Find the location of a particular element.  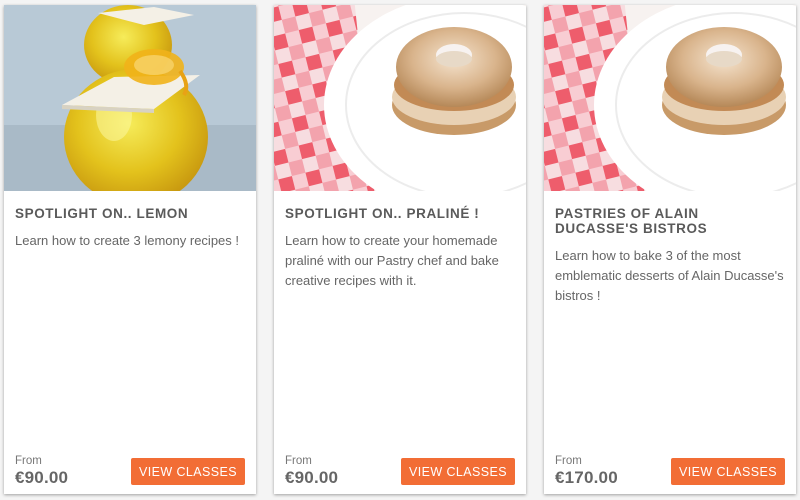

card-title: SPOTLIGHT ON.. PRALINÉ ! is located at coordinates (382, 213).